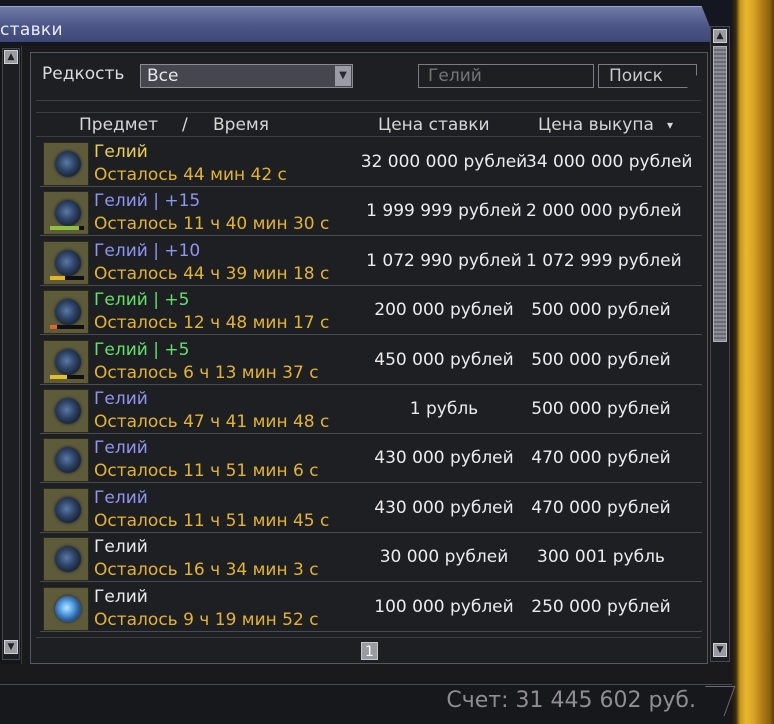  Describe the element at coordinates (596, 125) in the screenshot. I see `header-buyout-price: Цена выкупа` at that location.